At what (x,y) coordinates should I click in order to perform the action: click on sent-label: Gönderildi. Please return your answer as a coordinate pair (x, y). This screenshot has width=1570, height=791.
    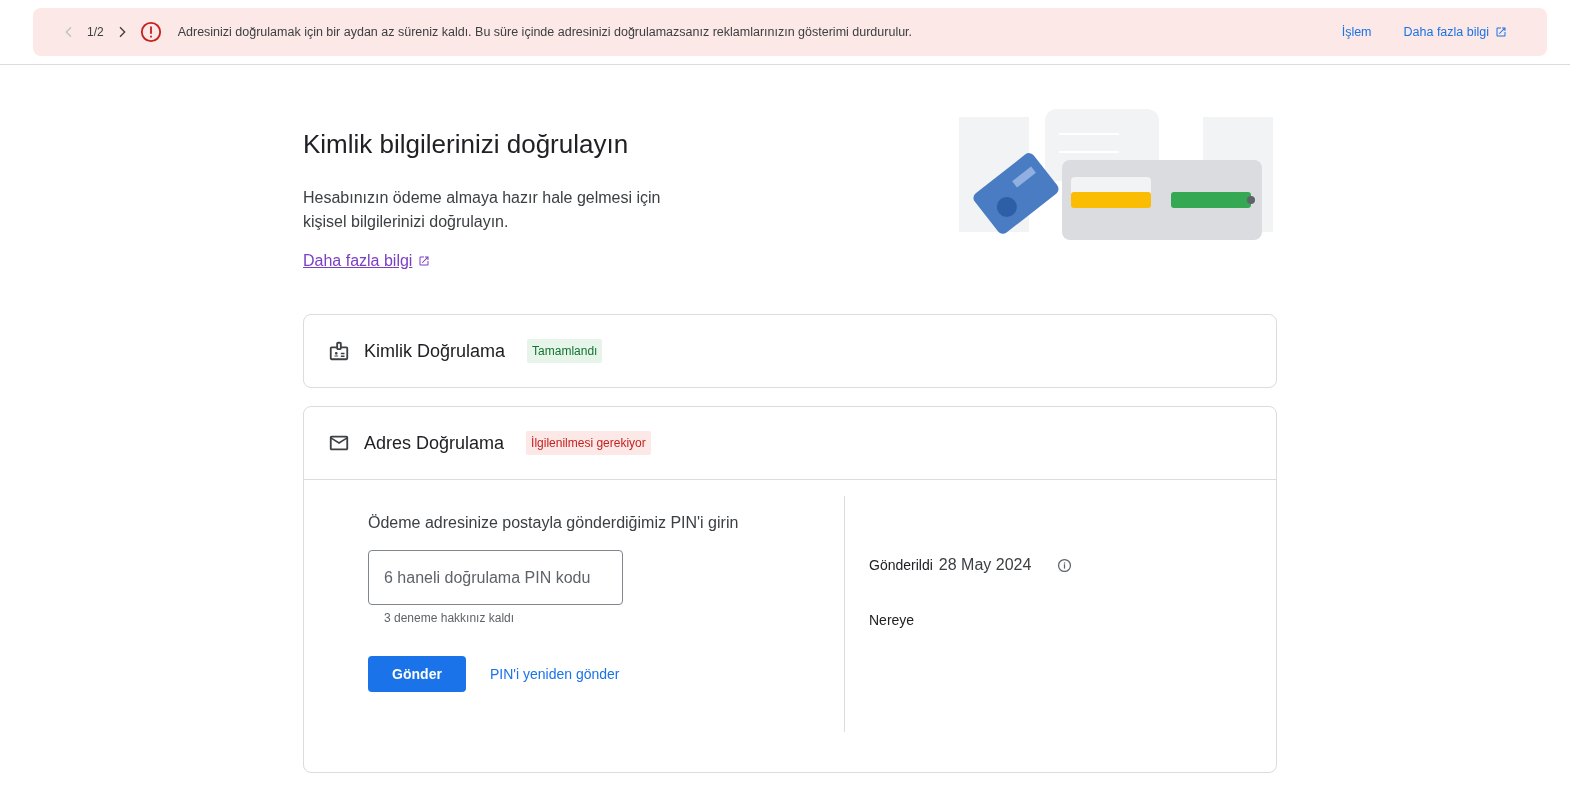
    Looking at the image, I should click on (901, 565).